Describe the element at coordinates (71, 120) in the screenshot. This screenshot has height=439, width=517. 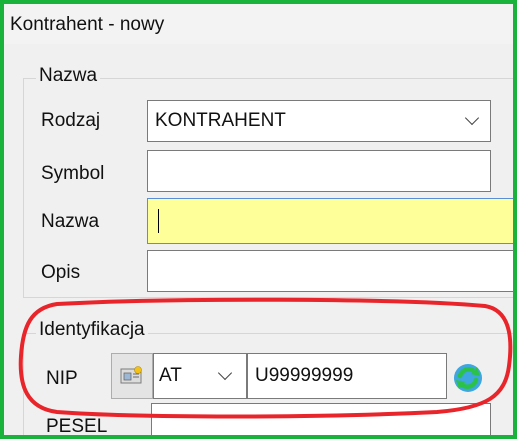
I see `rodzaj-label: Rodzaj` at that location.